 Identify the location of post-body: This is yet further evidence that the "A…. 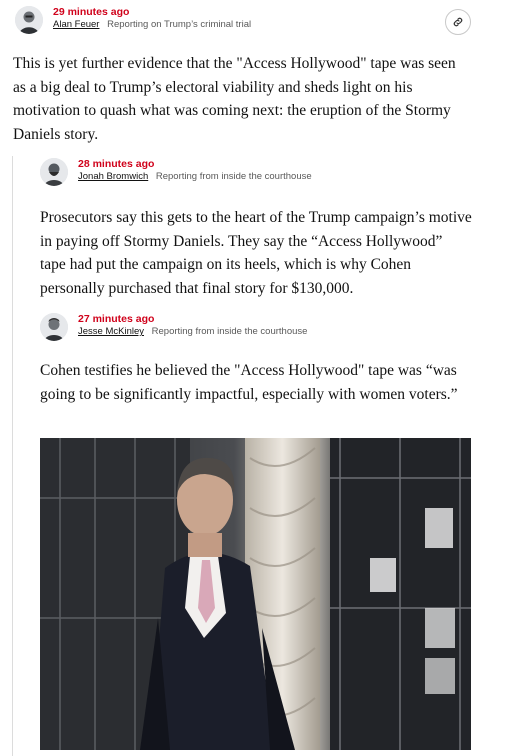
(234, 99).